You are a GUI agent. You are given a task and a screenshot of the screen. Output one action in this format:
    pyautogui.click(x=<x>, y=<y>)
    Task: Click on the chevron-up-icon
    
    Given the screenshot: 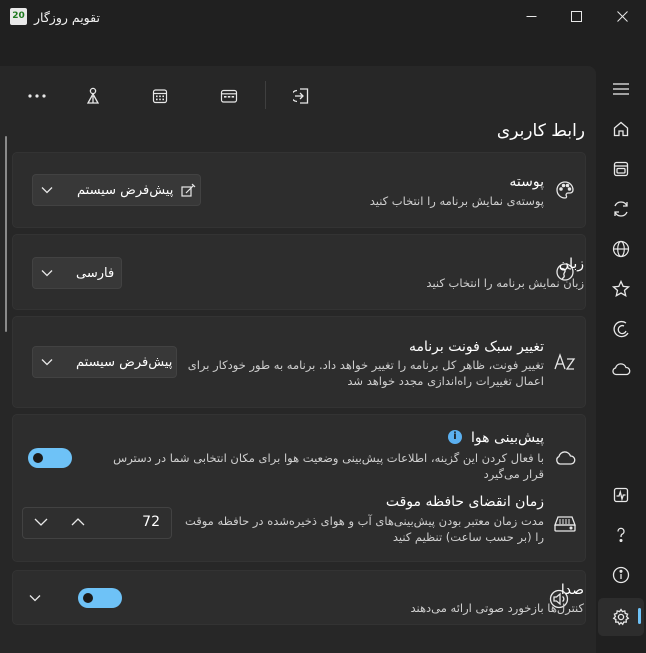 What is the action you would take?
    pyautogui.click(x=78, y=522)
    